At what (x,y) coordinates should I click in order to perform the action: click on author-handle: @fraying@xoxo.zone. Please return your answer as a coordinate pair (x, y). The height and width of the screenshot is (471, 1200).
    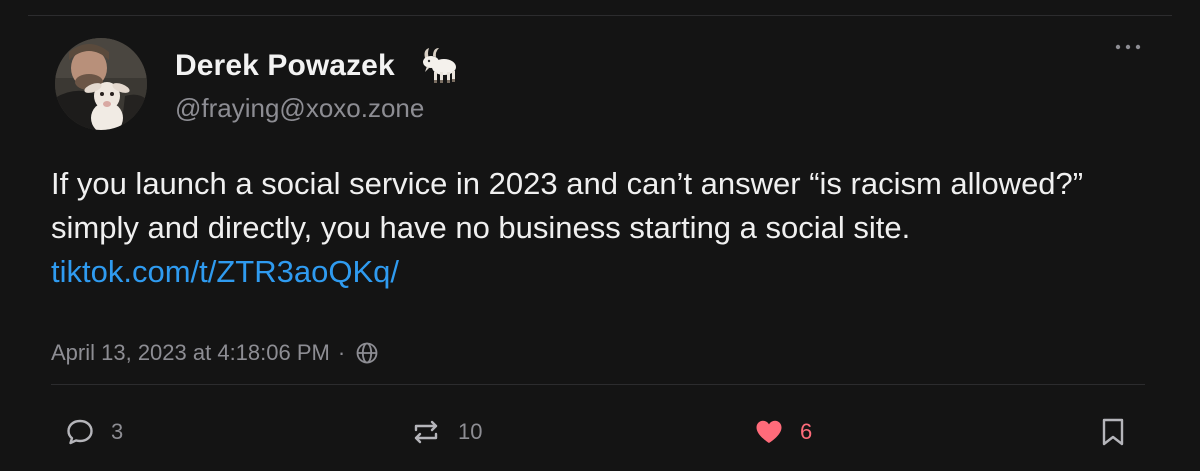
    Looking at the image, I should click on (299, 108).